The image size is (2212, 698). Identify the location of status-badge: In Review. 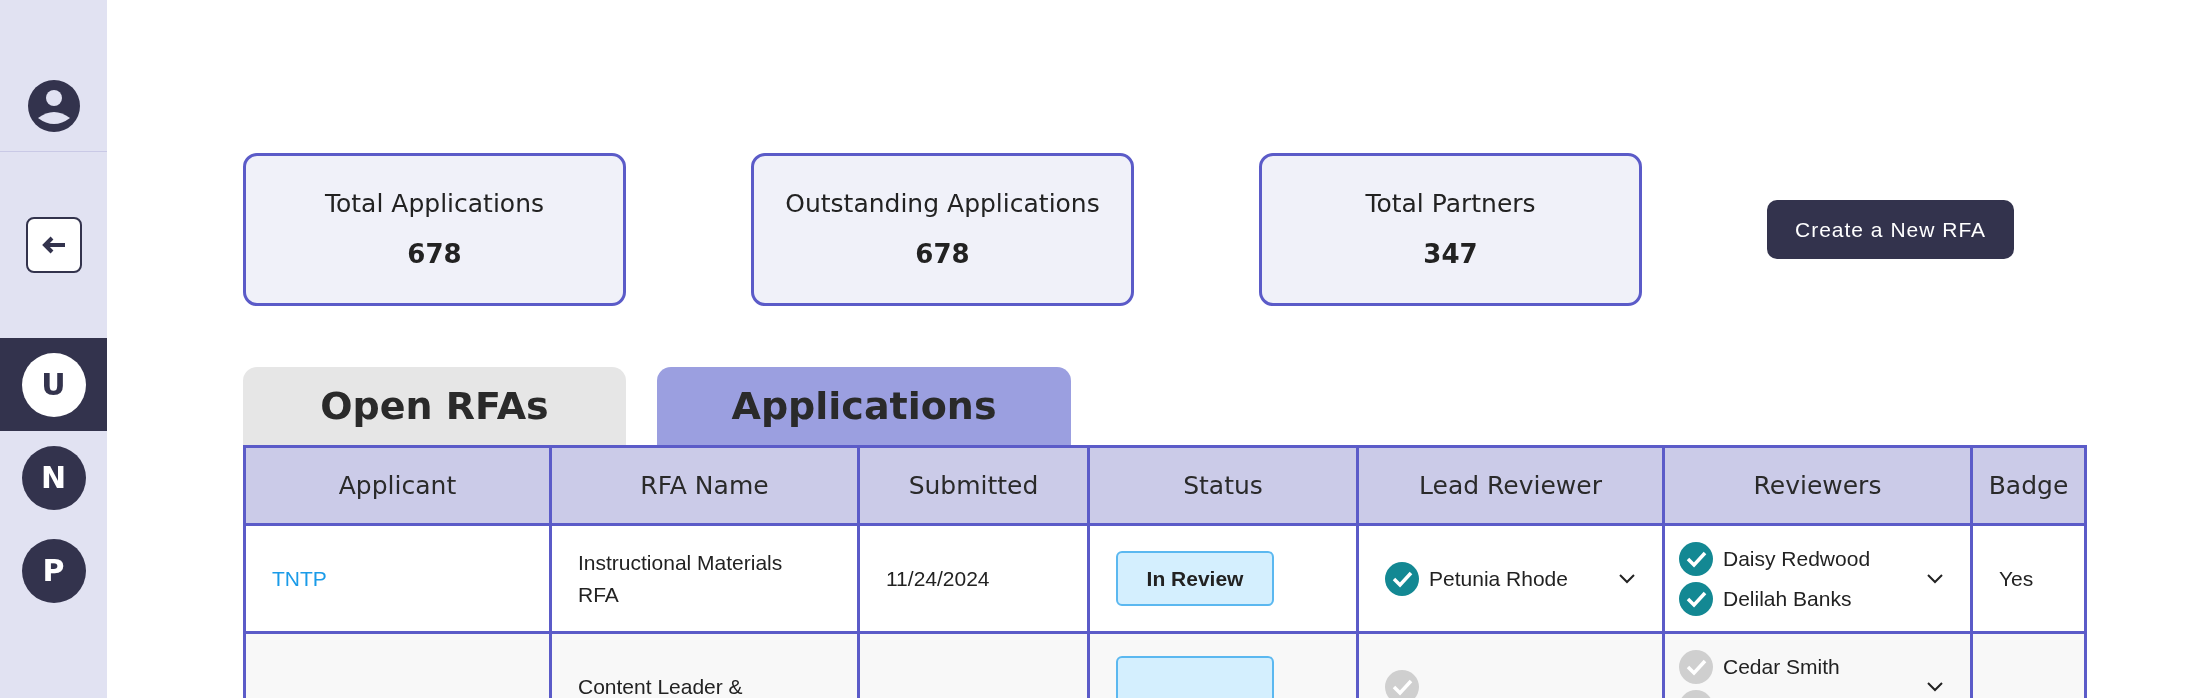
(1195, 578).